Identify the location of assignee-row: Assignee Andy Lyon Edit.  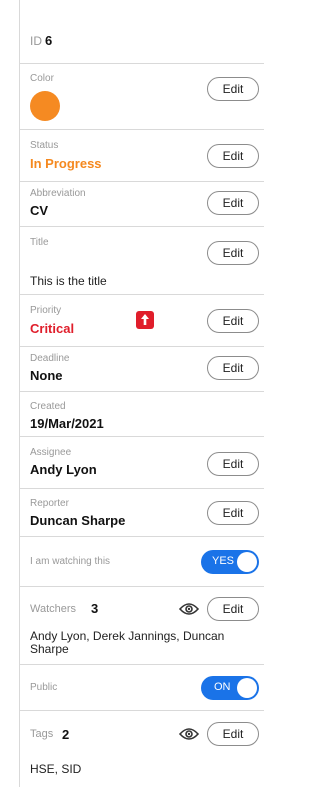
(142, 463).